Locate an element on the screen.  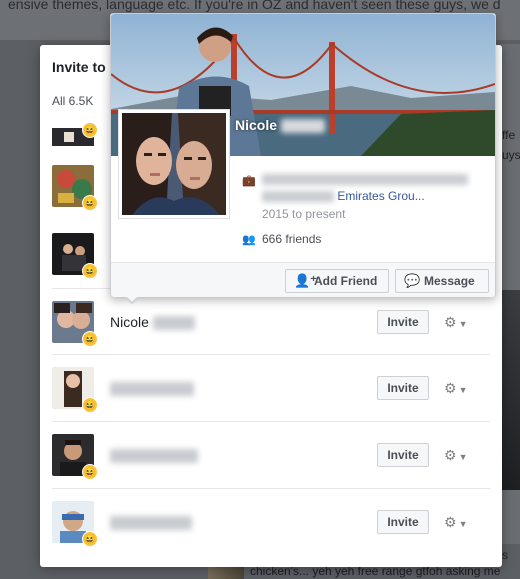
friend-name: Nicole is located at coordinates (152, 322).